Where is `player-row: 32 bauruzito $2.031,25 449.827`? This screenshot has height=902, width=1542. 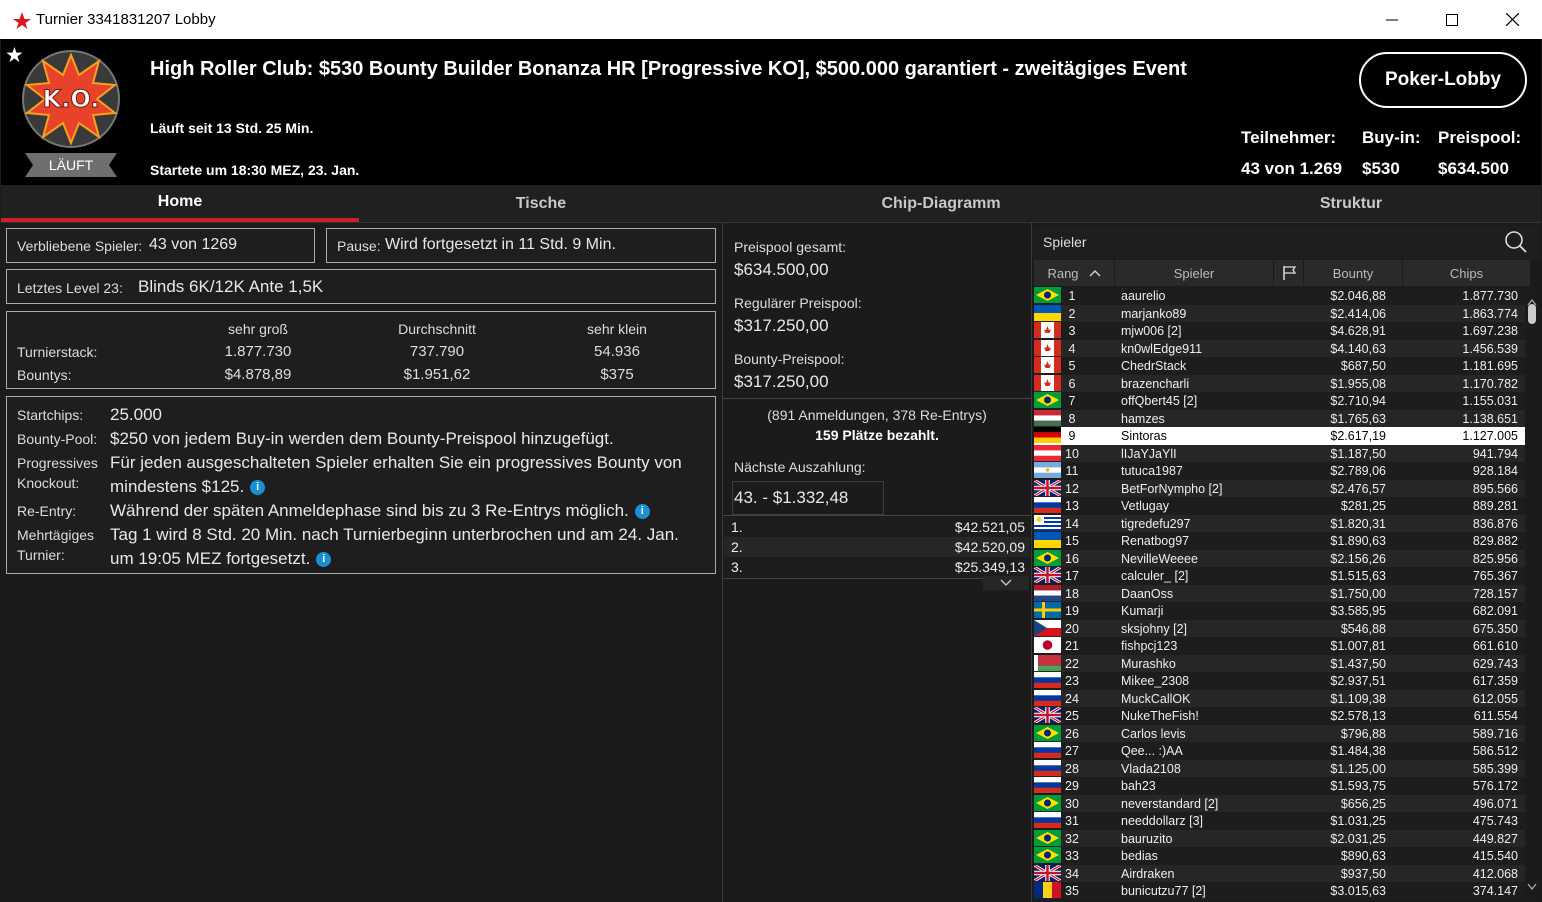 player-row: 32 bauruzito $2.031,25 449.827 is located at coordinates (1282, 838).